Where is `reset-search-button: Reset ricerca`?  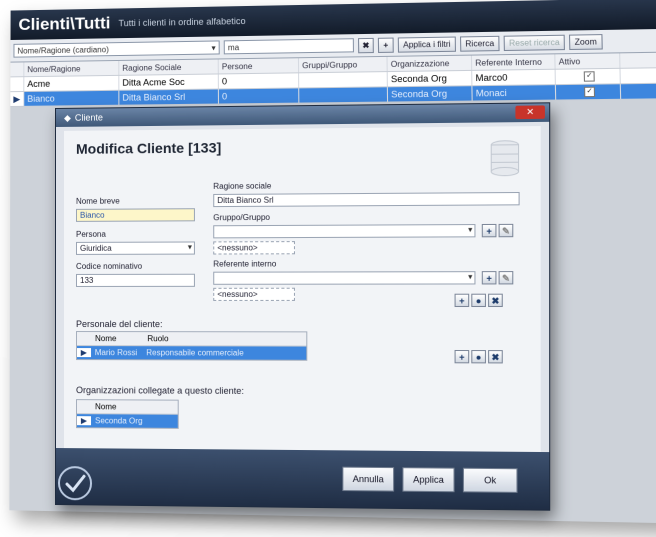
reset-search-button: Reset ricerca is located at coordinates (534, 42).